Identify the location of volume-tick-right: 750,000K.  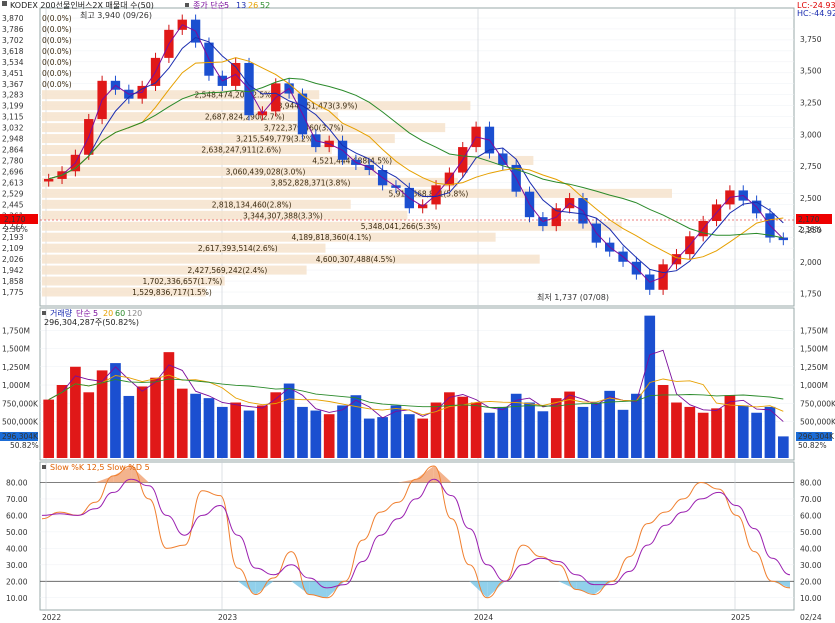
(817, 403).